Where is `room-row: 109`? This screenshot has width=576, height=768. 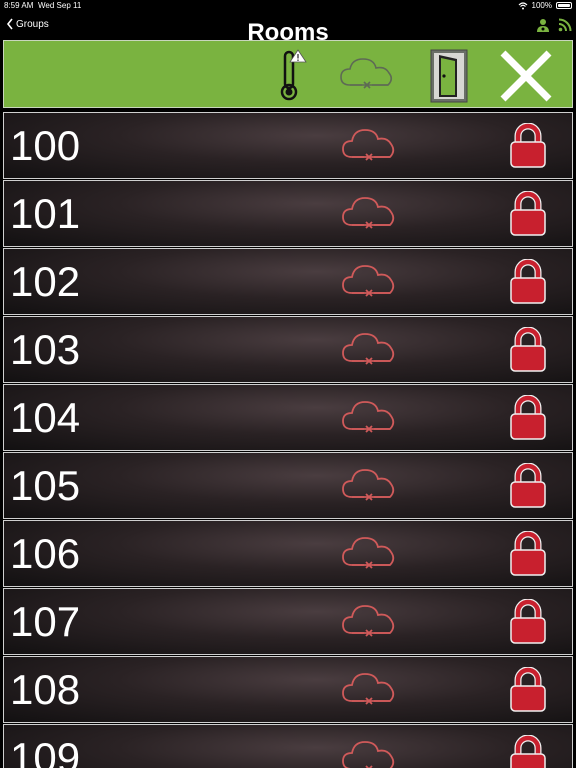
room-row: 109 is located at coordinates (288, 746).